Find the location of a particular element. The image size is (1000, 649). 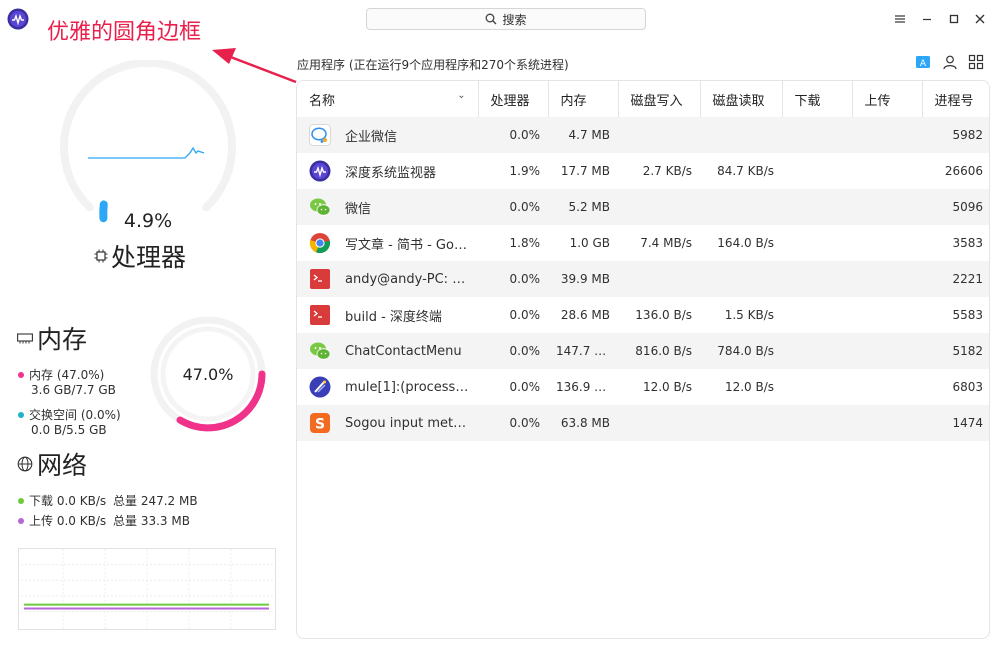

column-cpu: 处理器 is located at coordinates (513, 99).